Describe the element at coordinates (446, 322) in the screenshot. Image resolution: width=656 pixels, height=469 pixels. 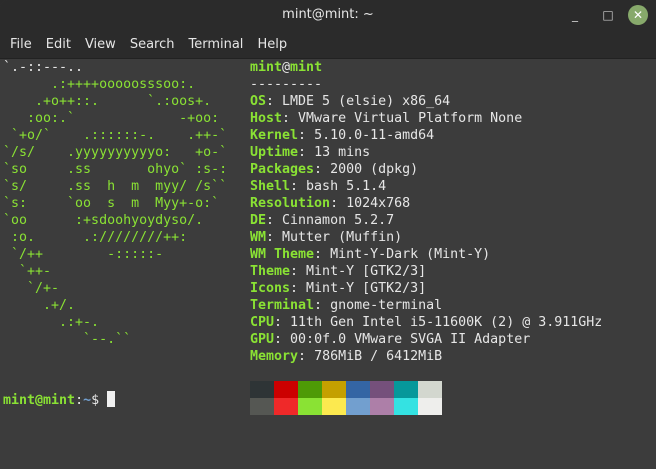
I see `info-value: 11th Gen Intel i5-11600K (2) @ 3.911GHz` at that location.